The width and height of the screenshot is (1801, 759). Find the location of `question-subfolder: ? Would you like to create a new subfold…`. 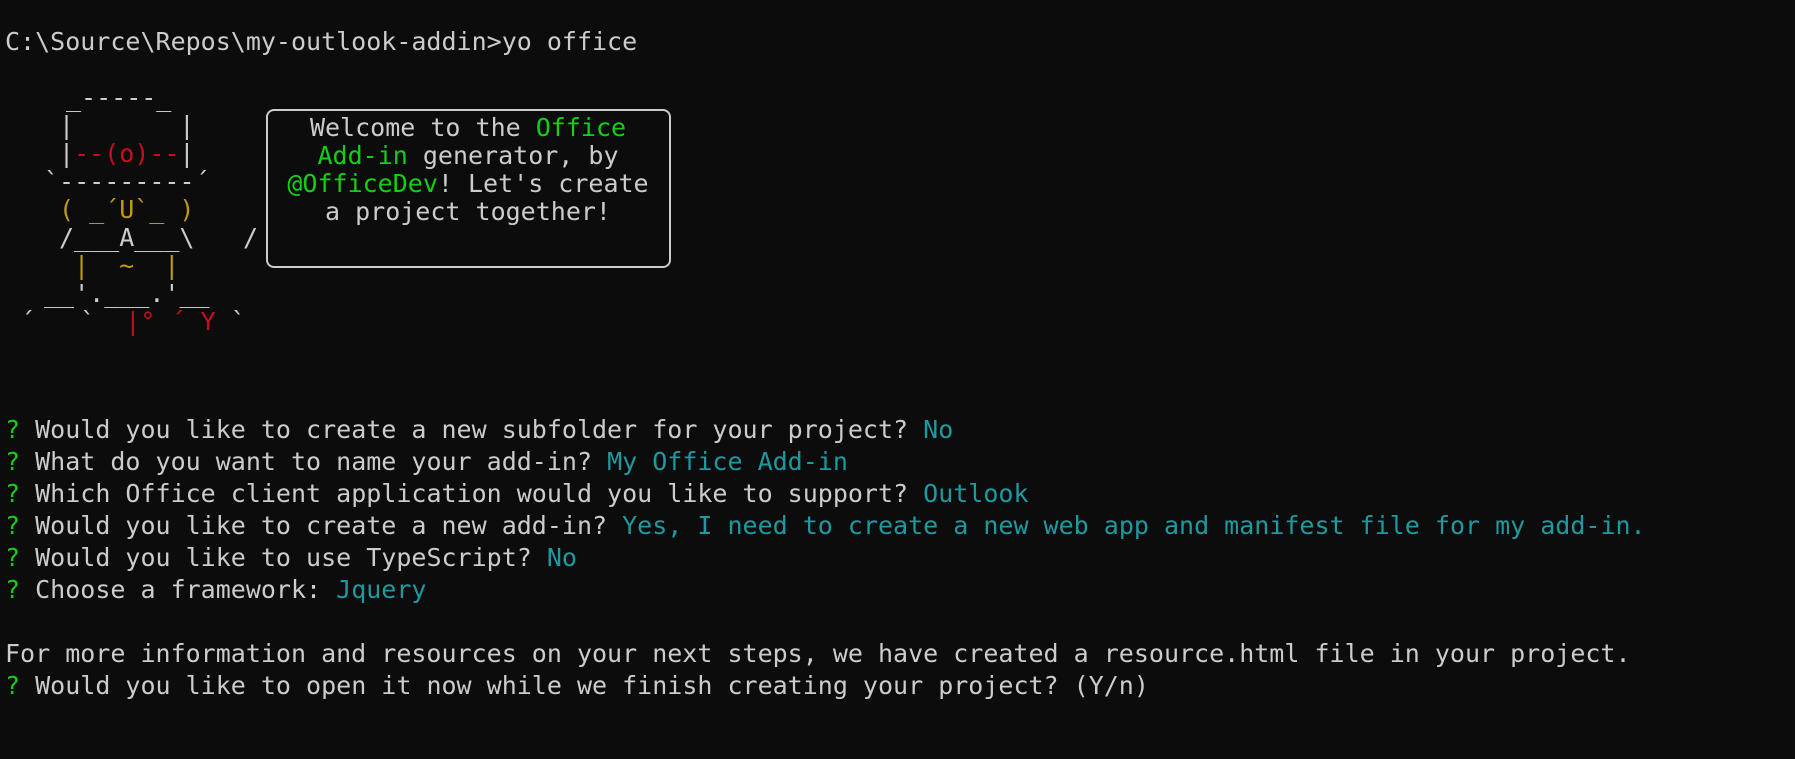

question-subfolder: ? Would you like to create a new subfold… is located at coordinates (479, 429).